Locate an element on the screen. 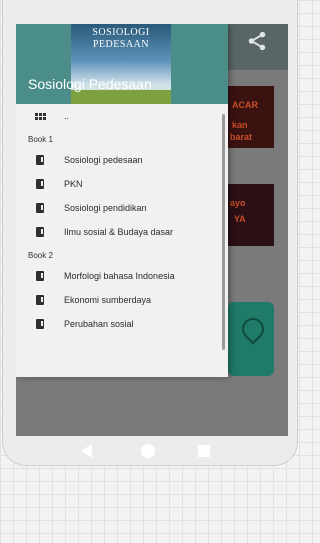 Image resolution: width=320 pixels, height=543 pixels. system-nav-bar is located at coordinates (151, 451).